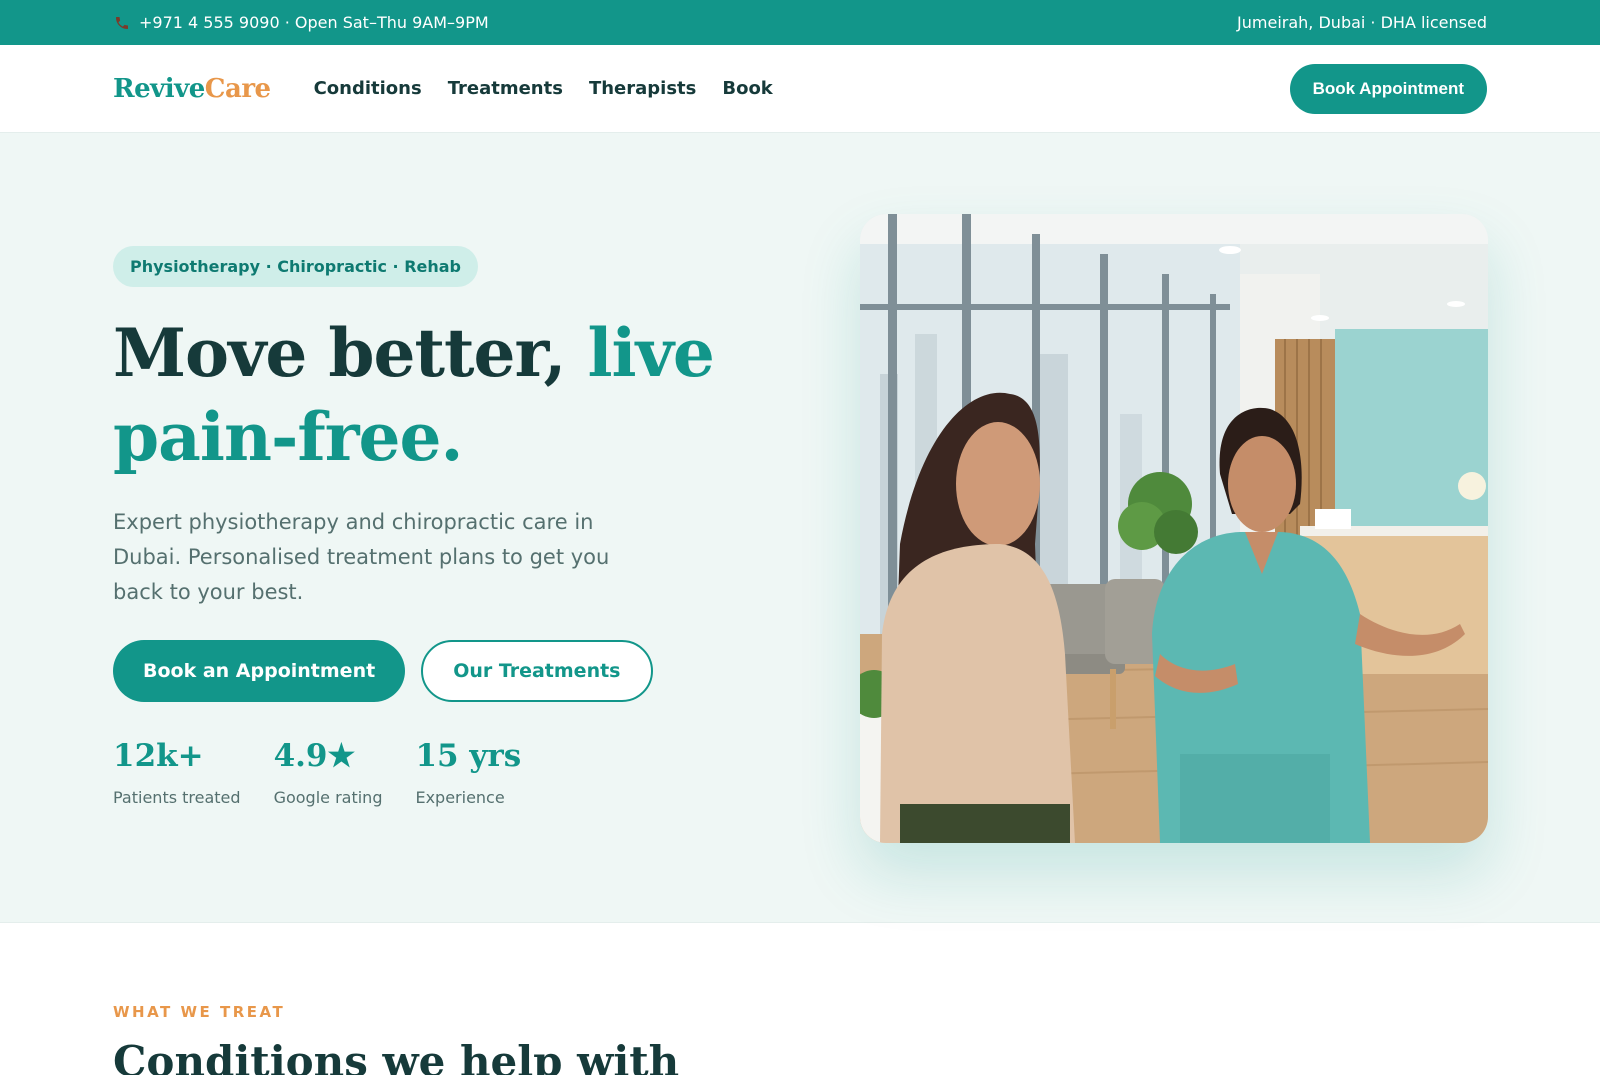 The width and height of the screenshot is (1600, 1075). Describe the element at coordinates (122, 23) in the screenshot. I see `phone-icon` at that location.